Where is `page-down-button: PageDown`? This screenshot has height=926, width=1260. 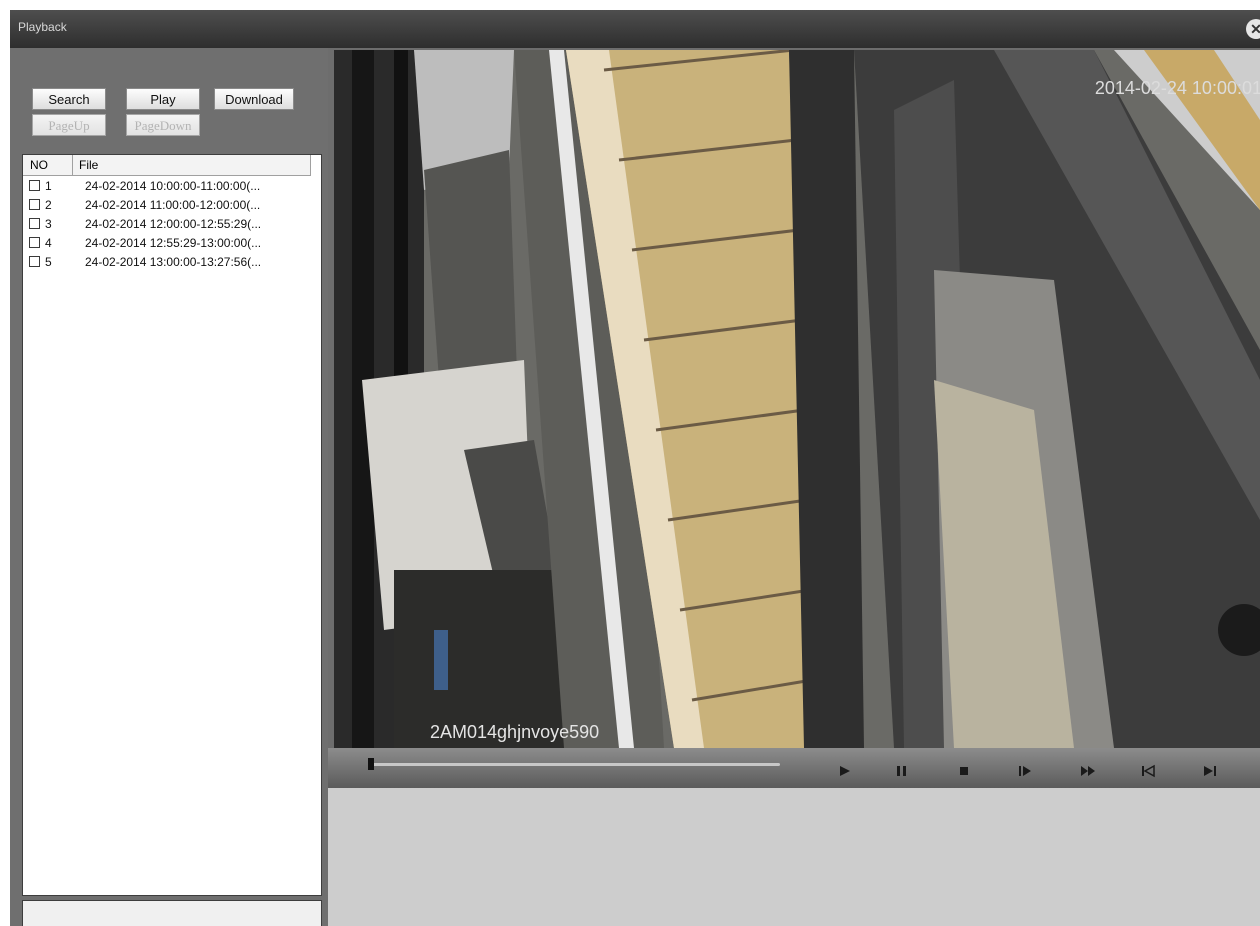
page-down-button: PageDown is located at coordinates (163, 125).